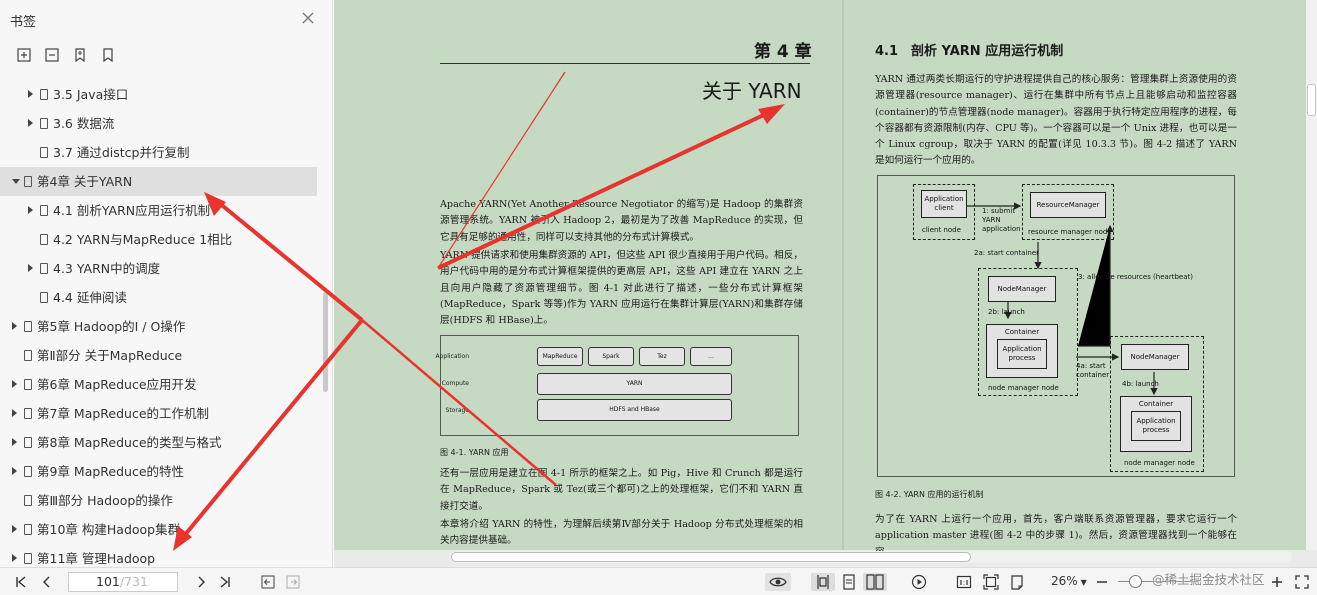 The width and height of the screenshot is (1317, 595). What do you see at coordinates (1070, 232) in the screenshot?
I see `fig-label: resource manager node` at bounding box center [1070, 232].